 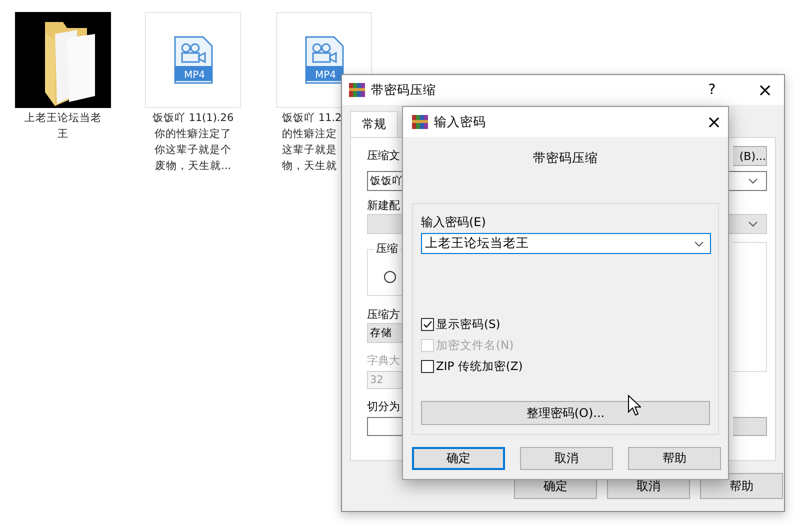 I want to click on file-name-line: 饭饭吖 11.2, so click(x=312, y=118).